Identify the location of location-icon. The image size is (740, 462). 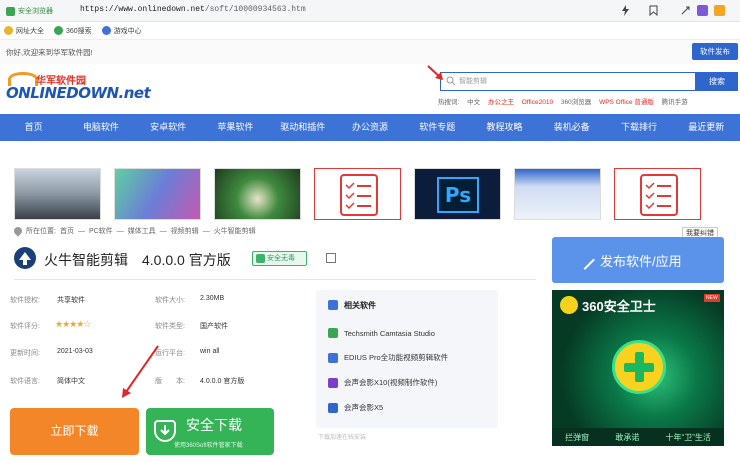
(18, 231).